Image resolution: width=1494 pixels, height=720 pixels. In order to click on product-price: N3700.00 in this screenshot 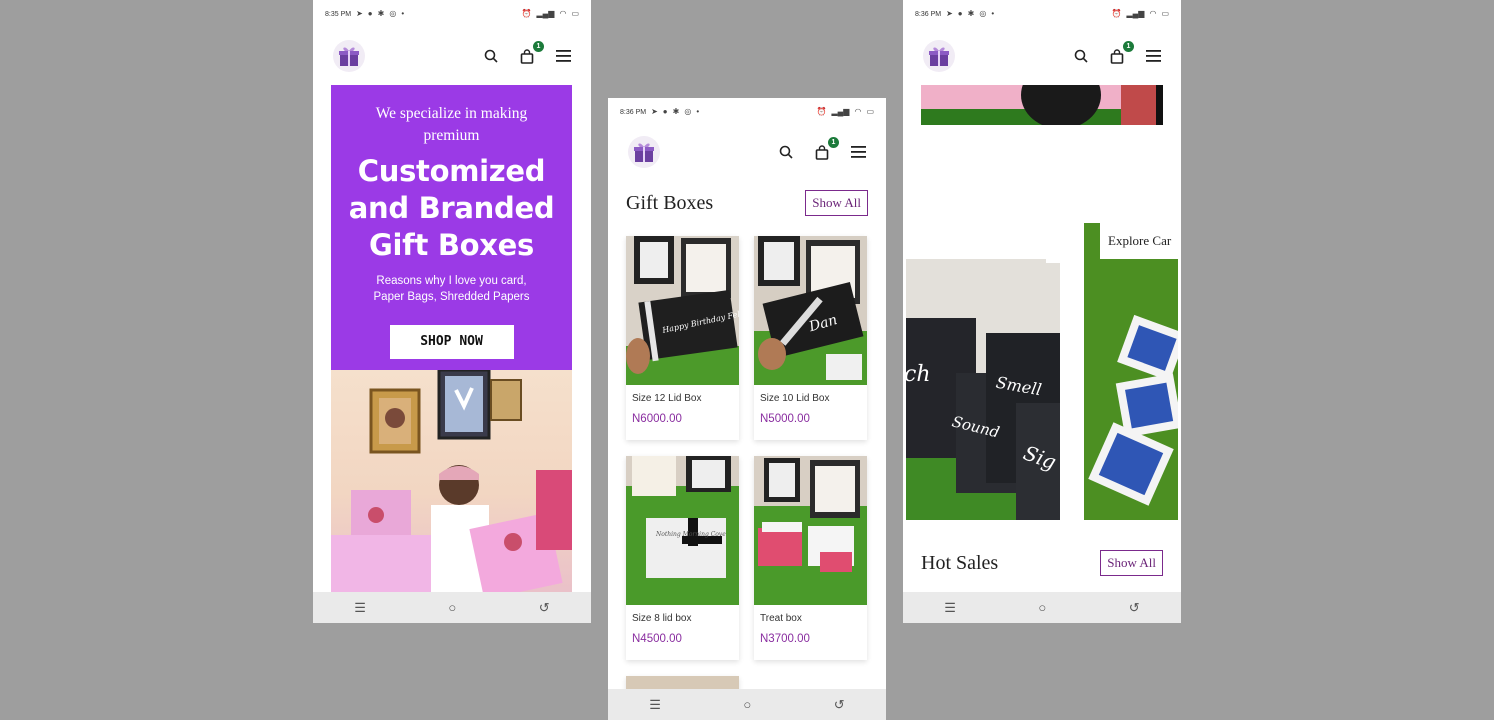, I will do `click(785, 639)`.